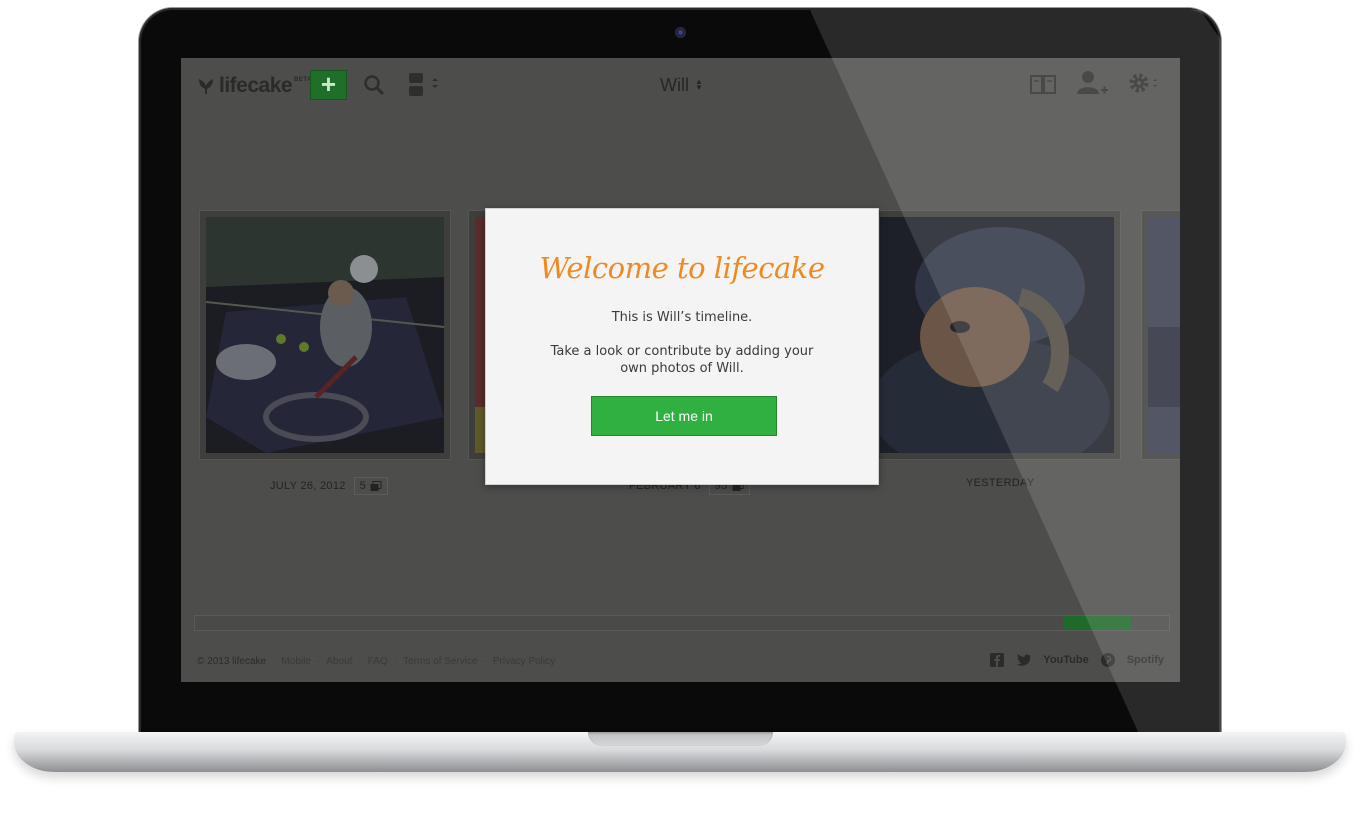 The image size is (1360, 819). Describe the element at coordinates (1107, 660) in the screenshot. I see `pinterest-icon` at that location.